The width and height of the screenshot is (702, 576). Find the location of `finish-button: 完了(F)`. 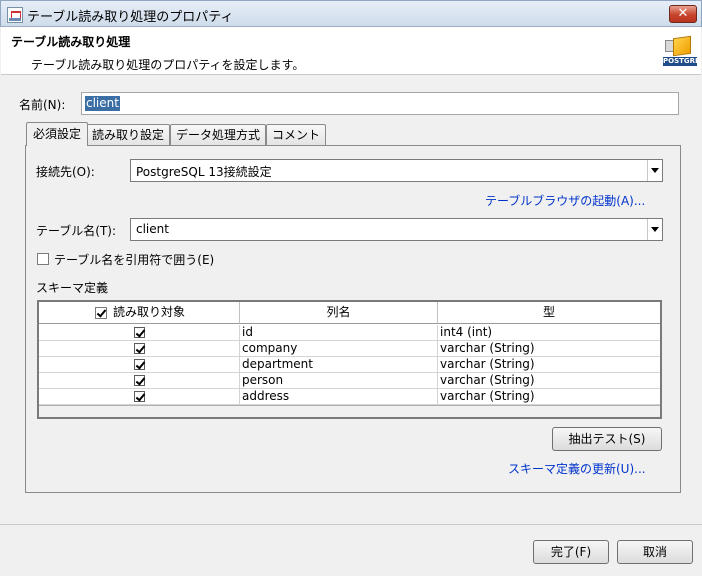

finish-button: 完了(F) is located at coordinates (571, 552).